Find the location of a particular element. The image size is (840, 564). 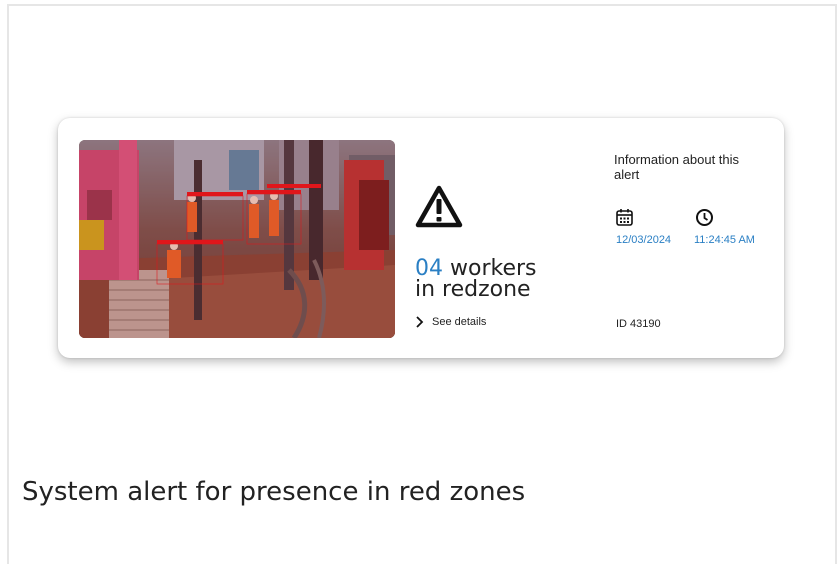

worker-count-label-line2: in redzone is located at coordinates (473, 289).